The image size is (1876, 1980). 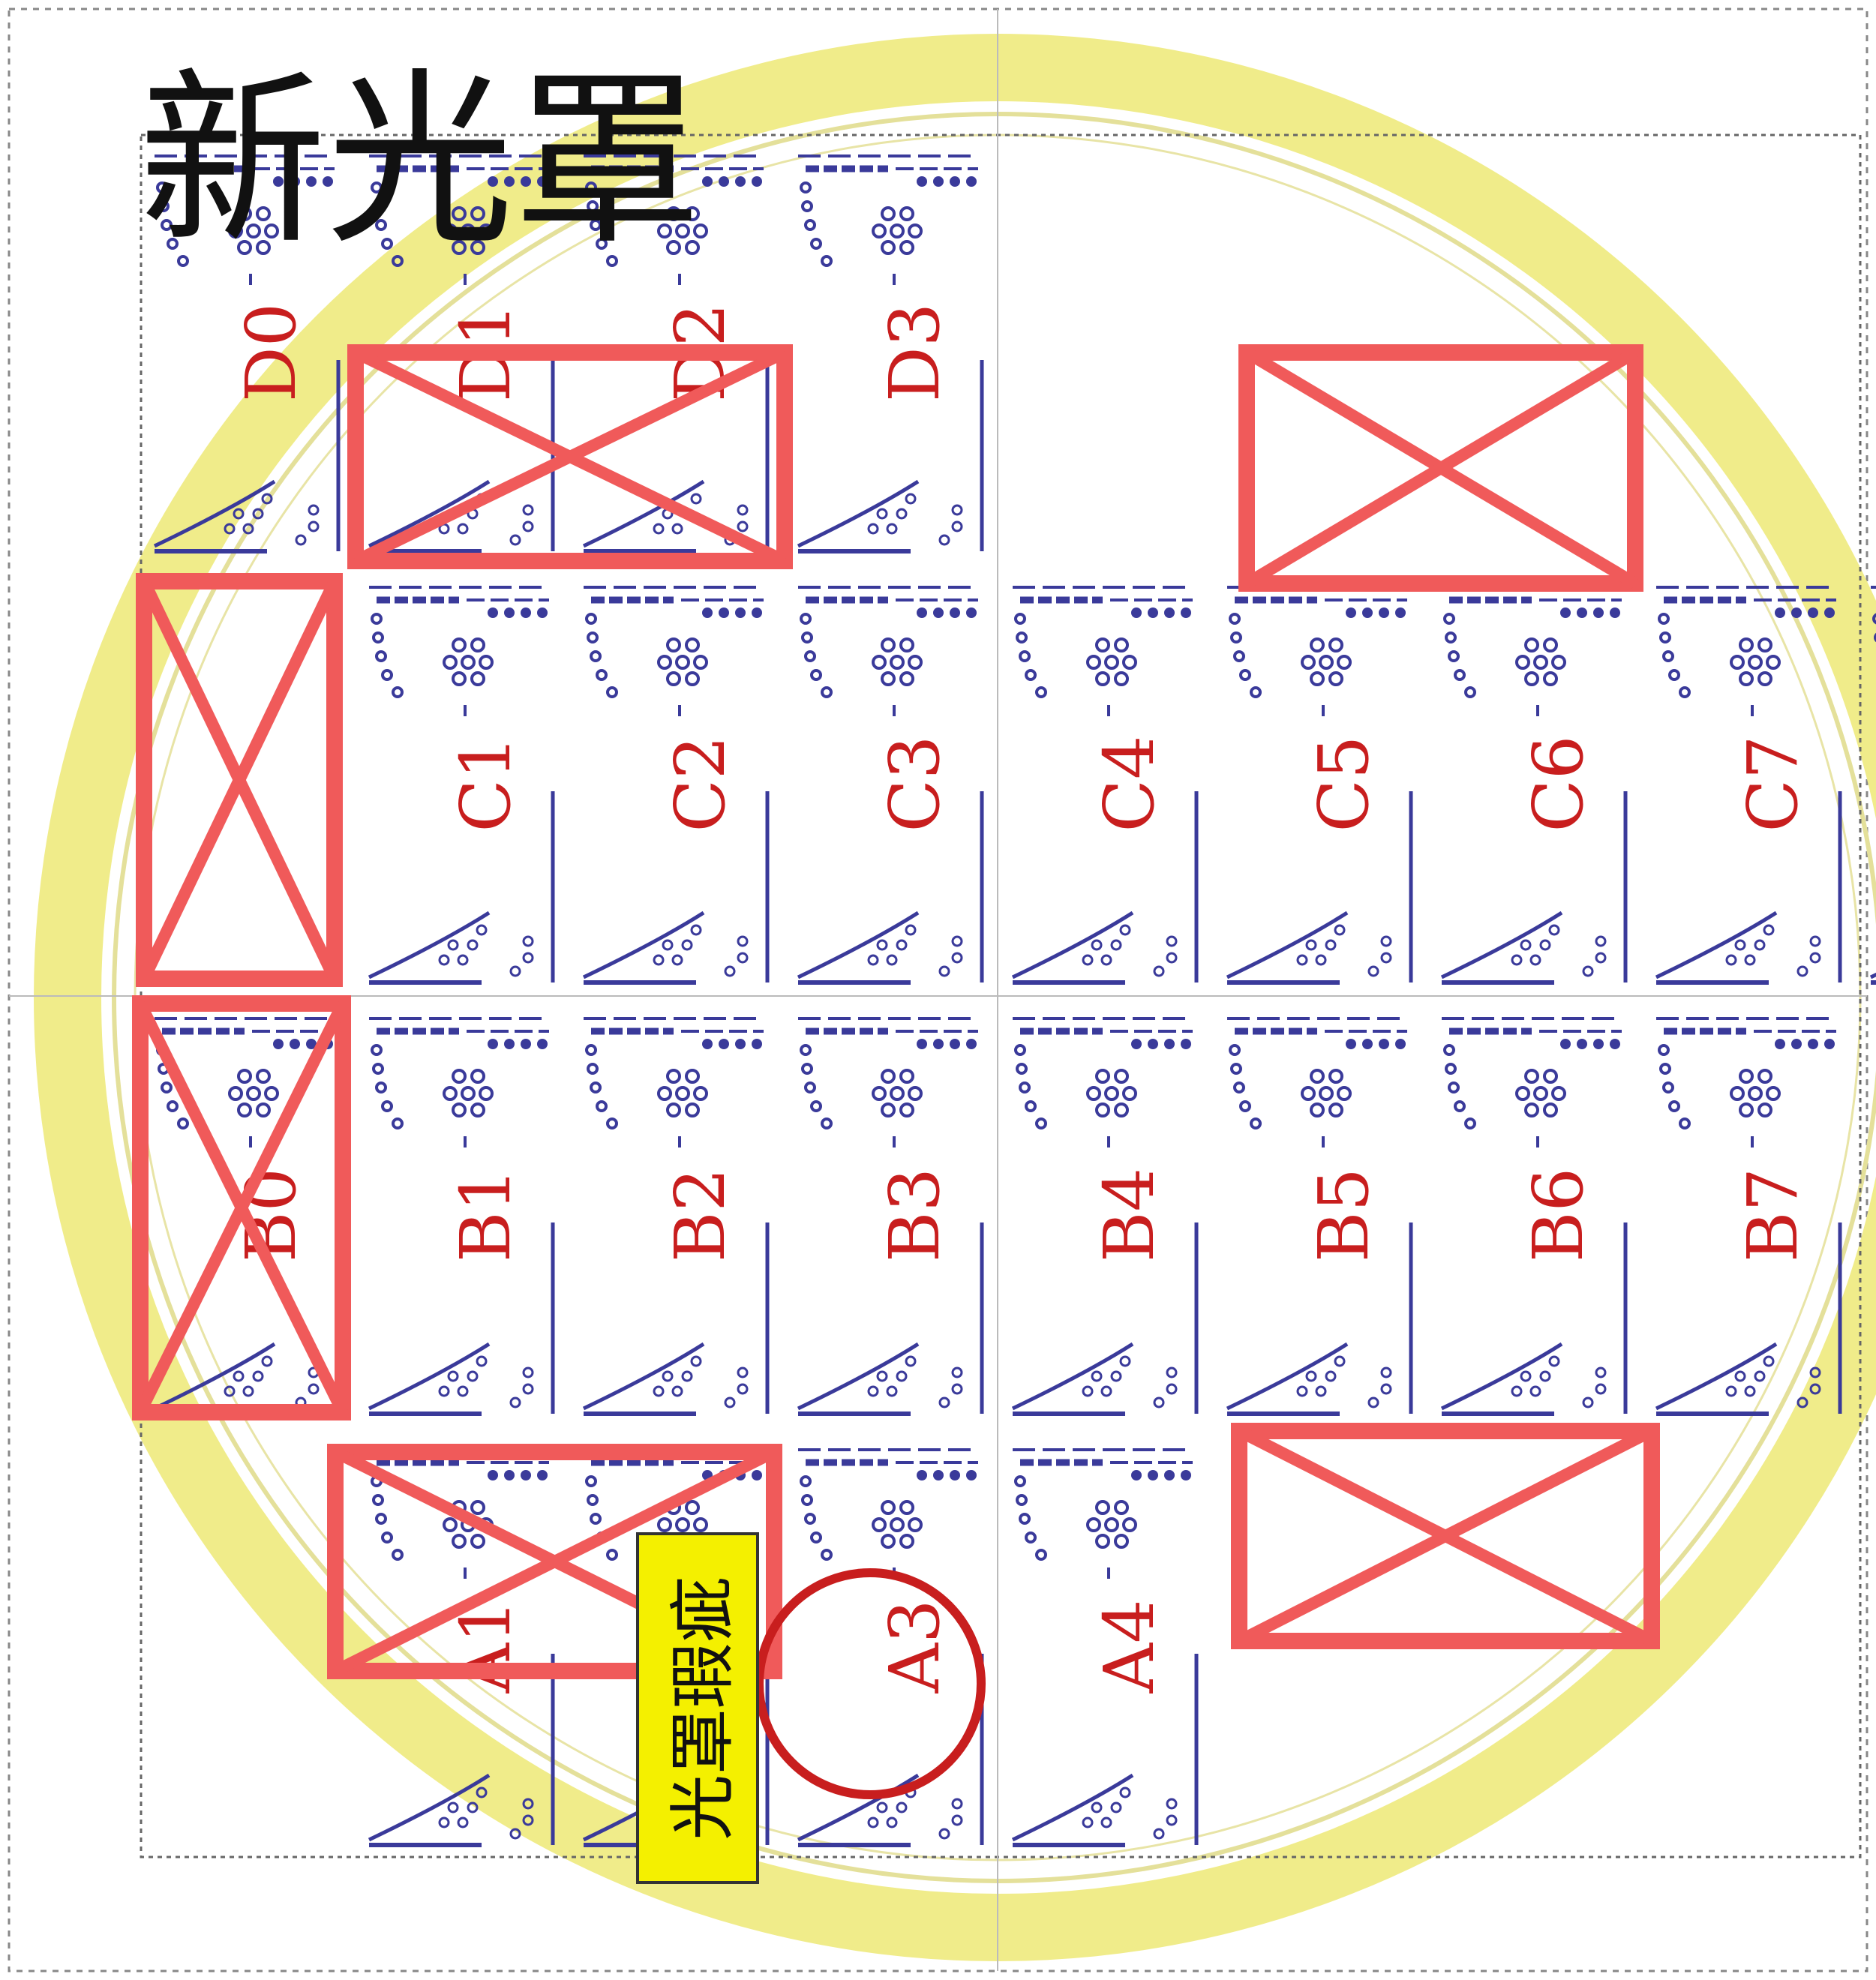 What do you see at coordinates (271, 352) in the screenshot?
I see `die-label: D0` at bounding box center [271, 352].